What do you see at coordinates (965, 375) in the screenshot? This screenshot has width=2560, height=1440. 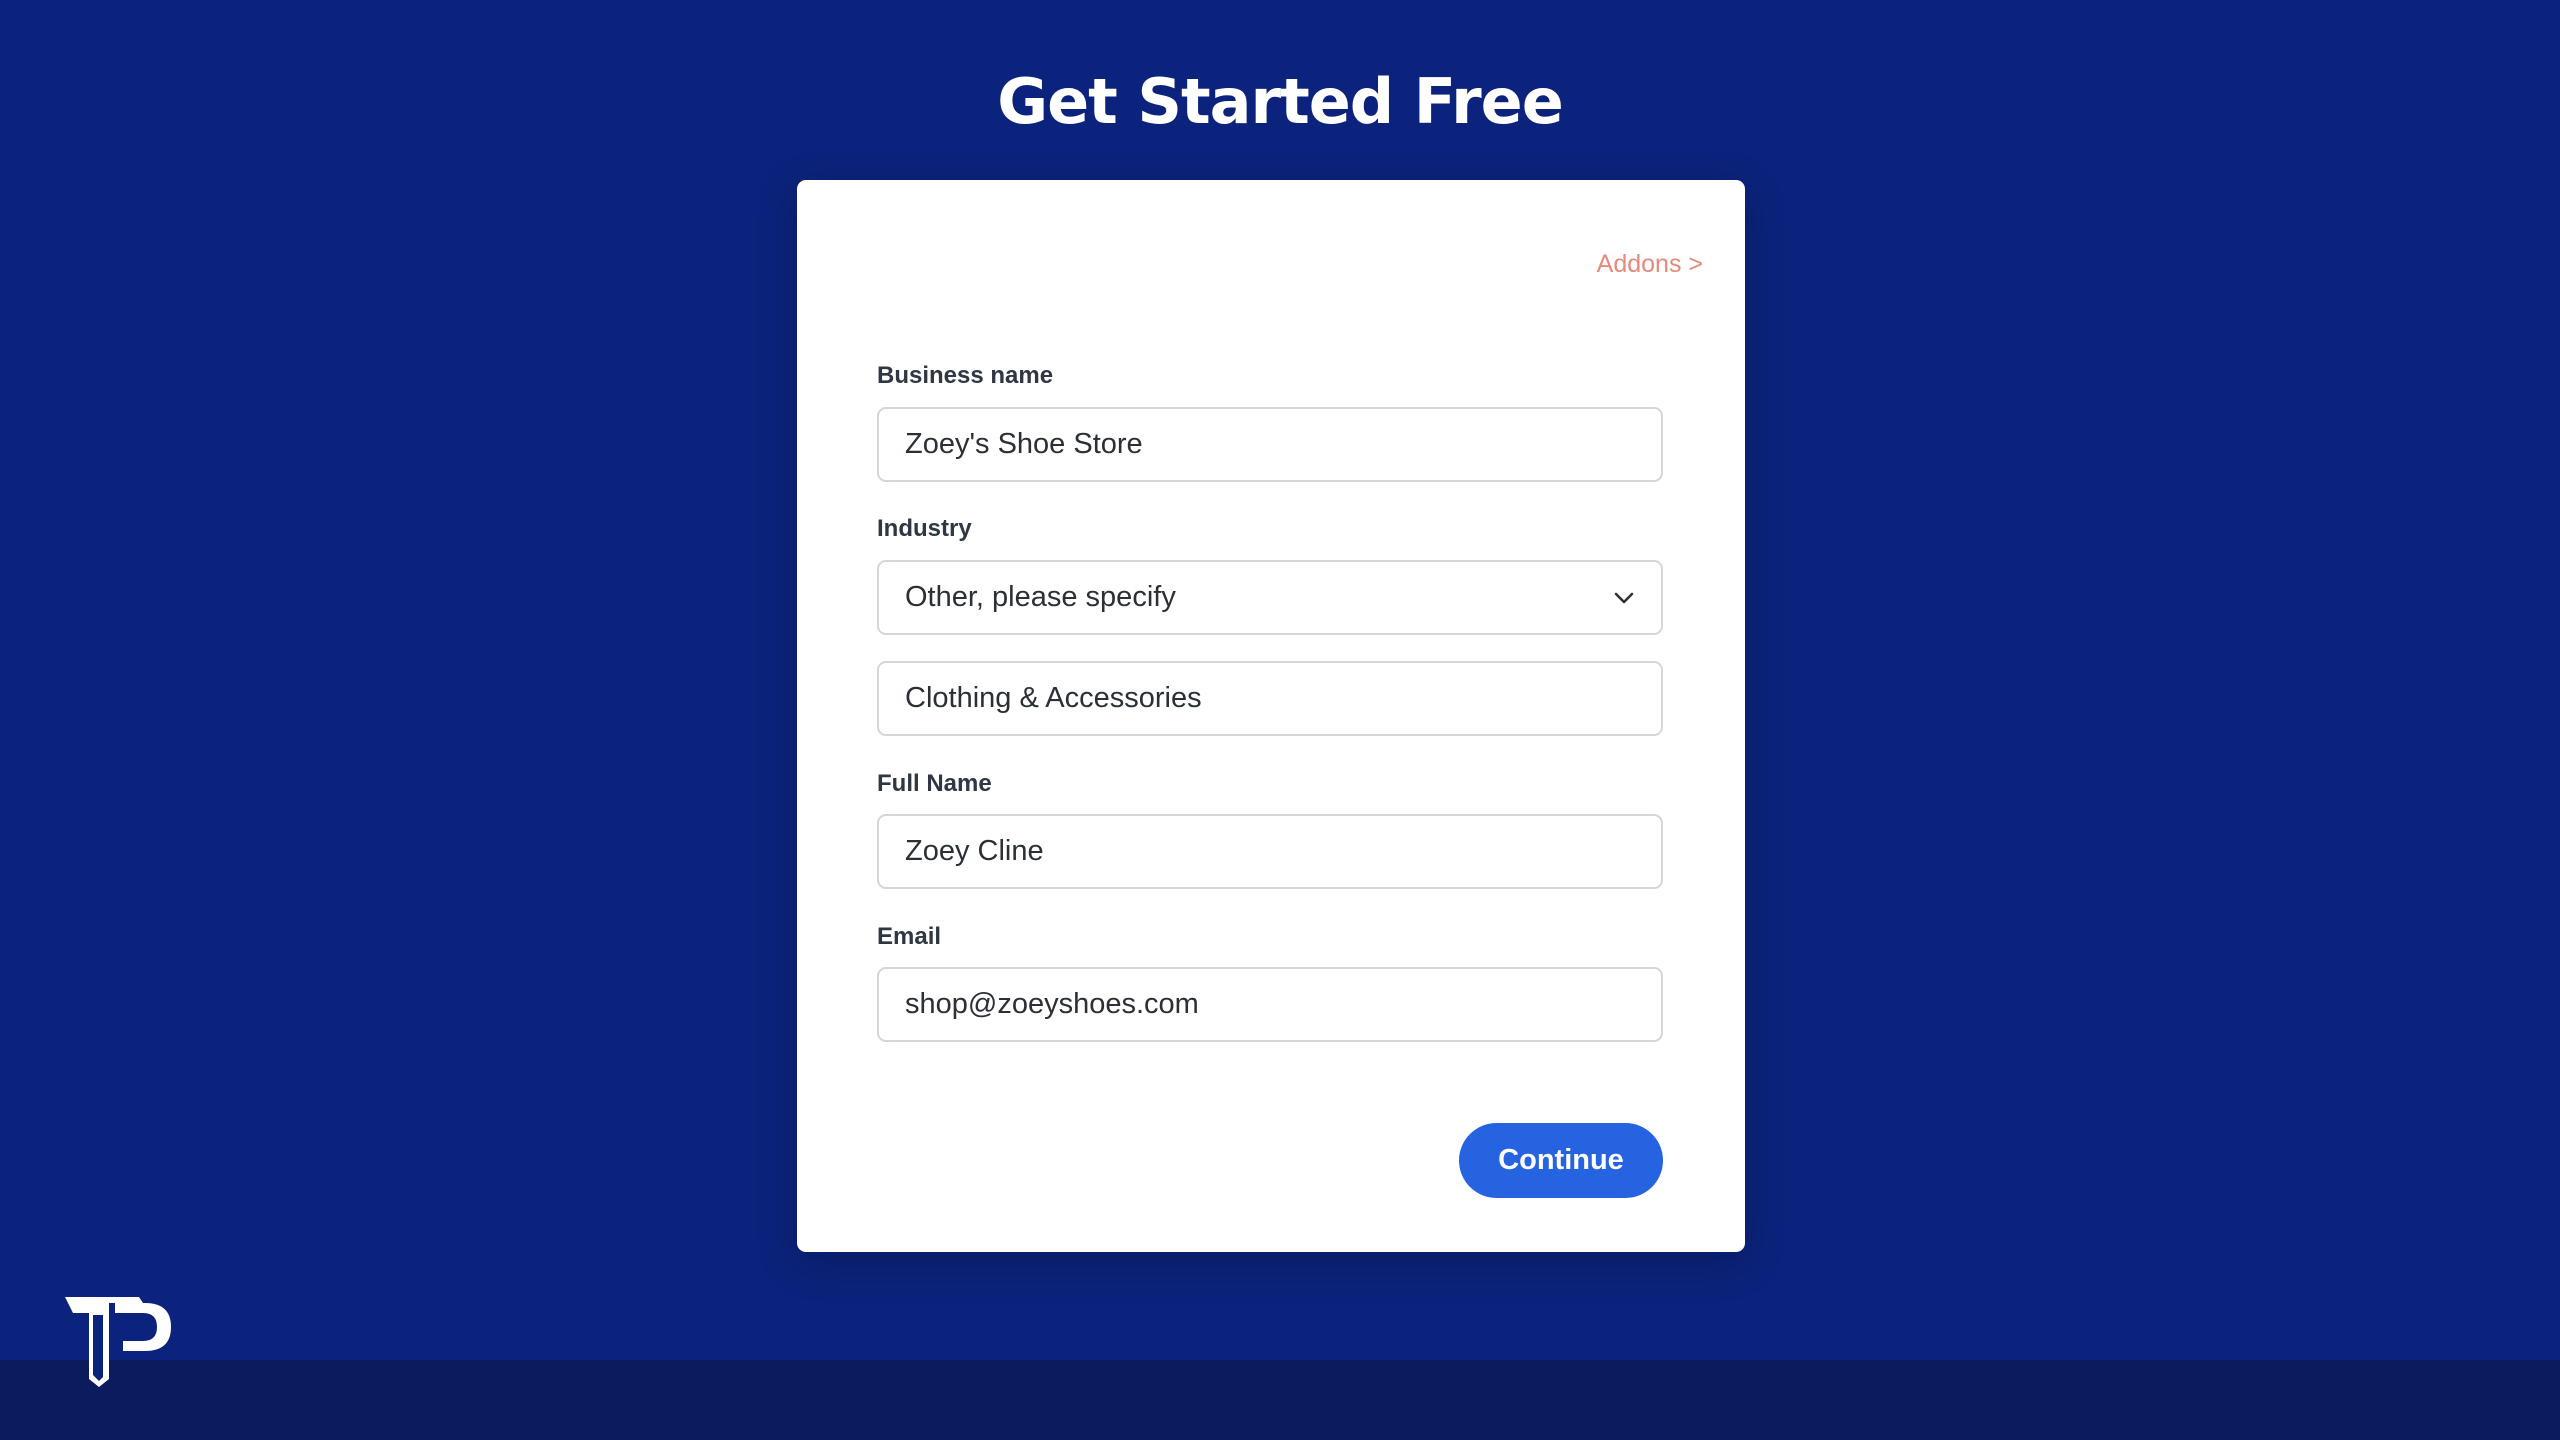 I see `business-name-label: Business name` at bounding box center [965, 375].